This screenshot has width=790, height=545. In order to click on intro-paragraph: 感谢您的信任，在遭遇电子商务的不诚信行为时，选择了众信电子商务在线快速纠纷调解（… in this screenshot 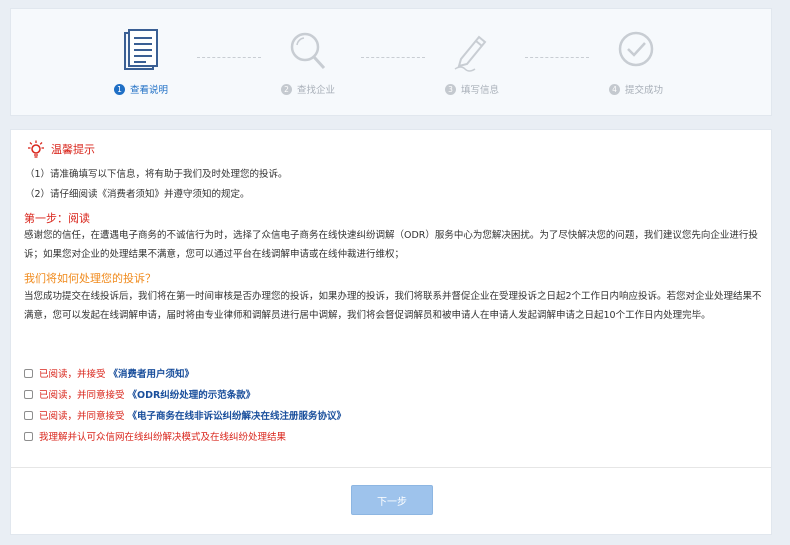, I will do `click(391, 245)`.